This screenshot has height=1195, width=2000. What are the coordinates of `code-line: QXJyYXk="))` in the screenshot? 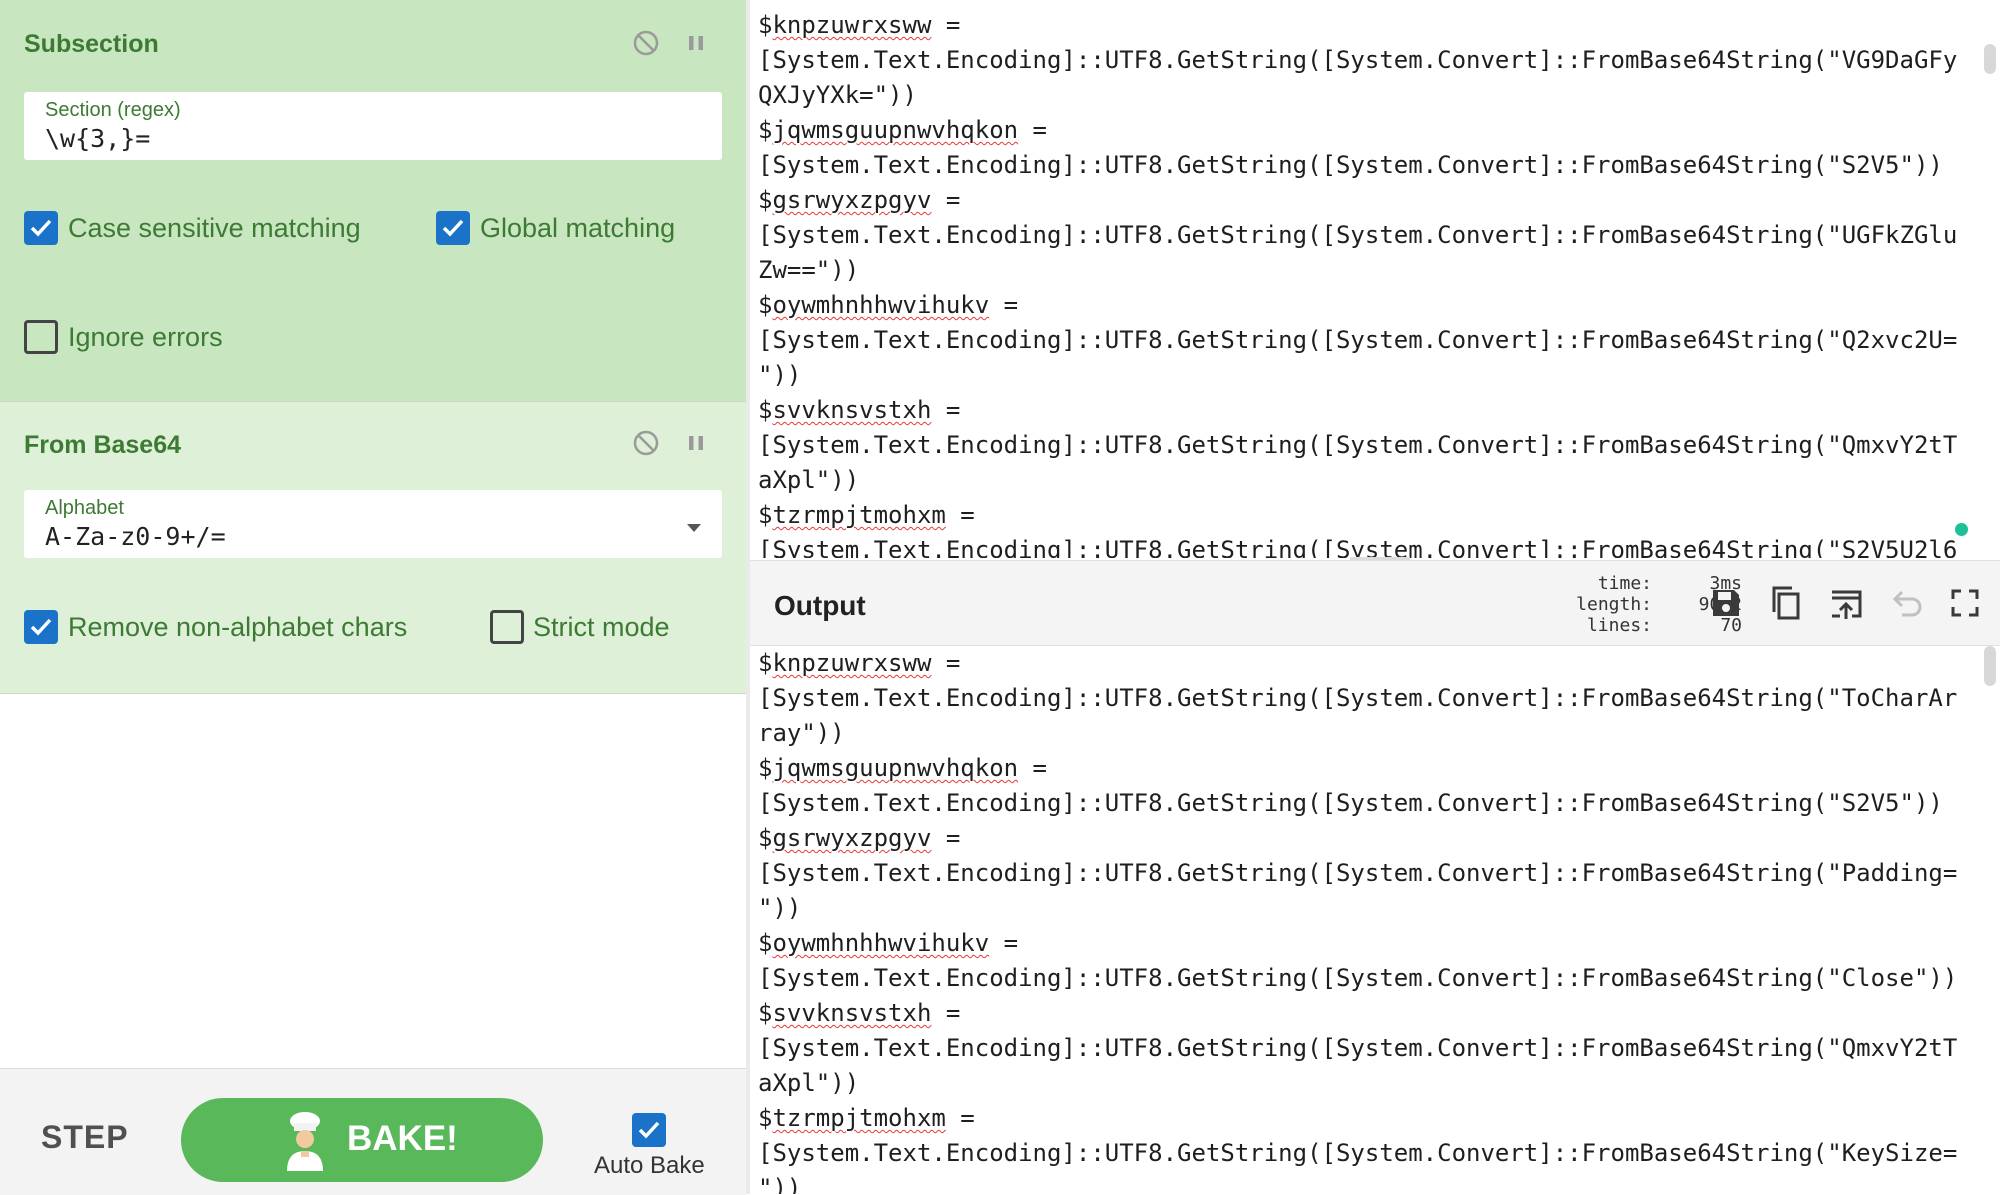 It's located at (837, 95).